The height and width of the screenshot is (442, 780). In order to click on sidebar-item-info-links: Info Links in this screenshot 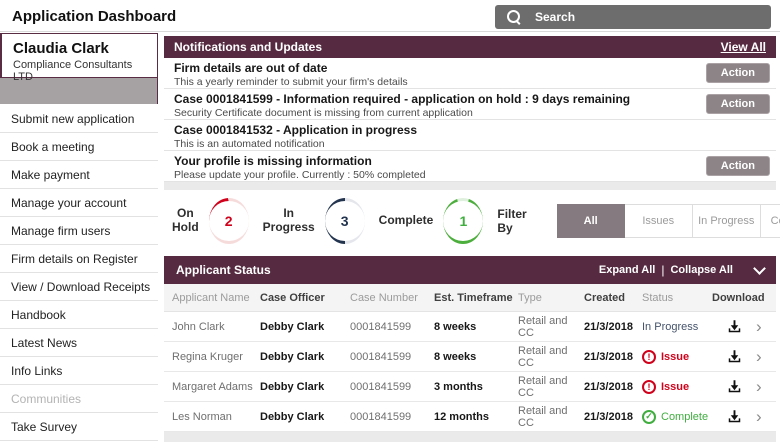, I will do `click(79, 371)`.